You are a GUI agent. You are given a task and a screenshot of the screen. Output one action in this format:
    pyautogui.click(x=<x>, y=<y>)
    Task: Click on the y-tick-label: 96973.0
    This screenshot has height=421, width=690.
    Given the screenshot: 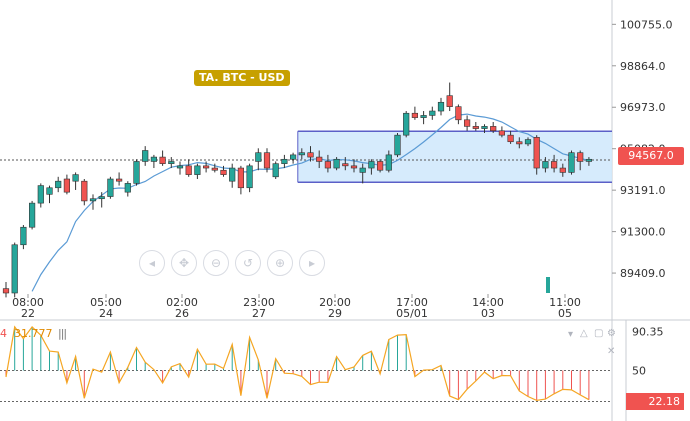 What is the action you would take?
    pyautogui.click(x=643, y=107)
    